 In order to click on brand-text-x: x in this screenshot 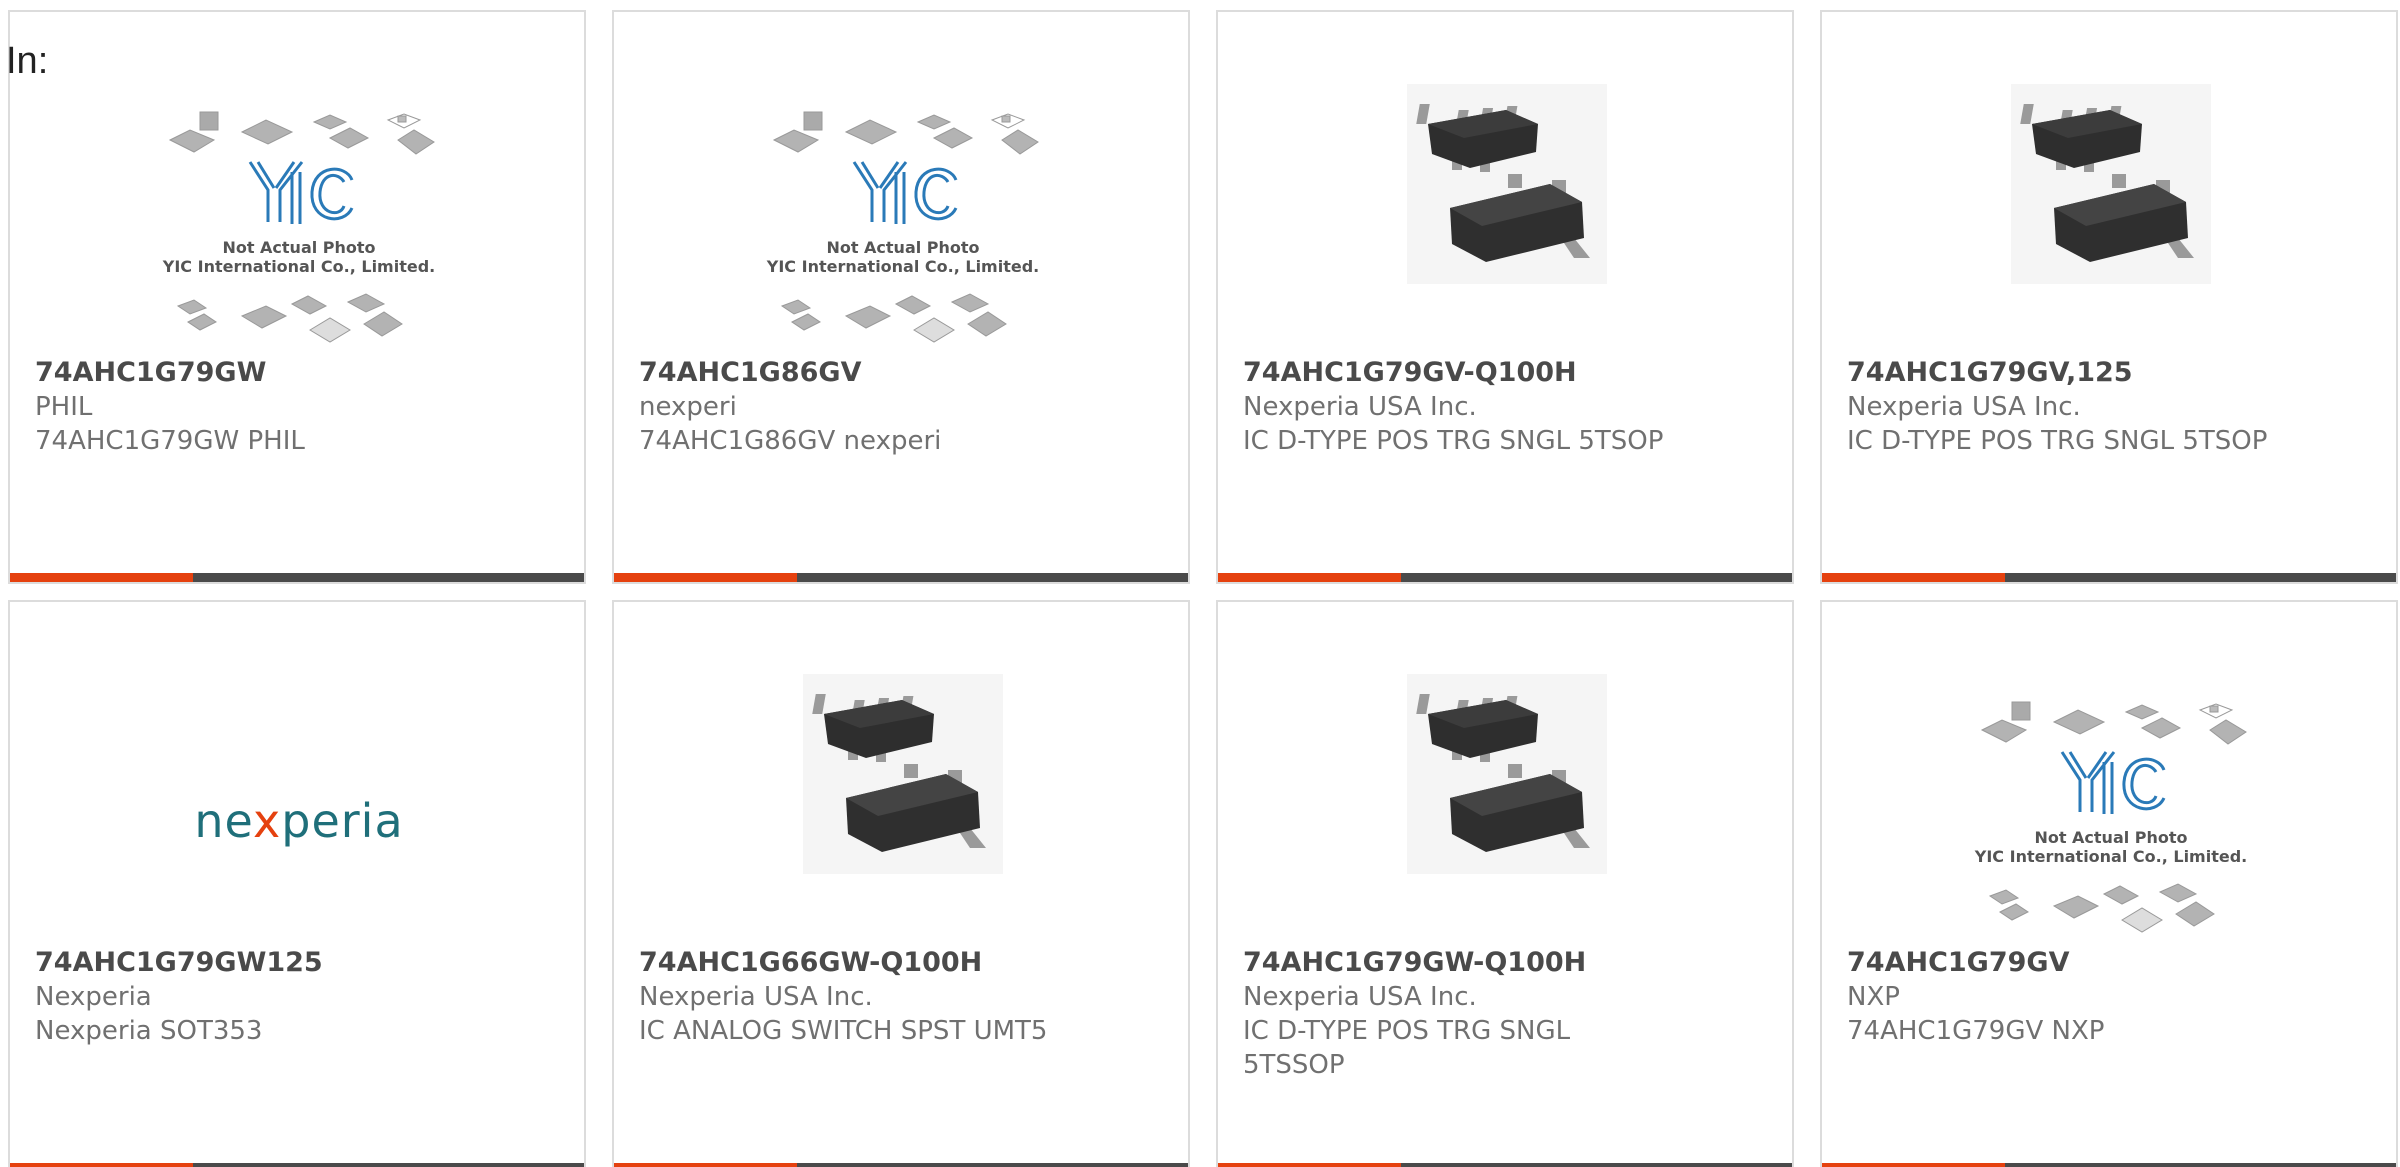, I will do `click(267, 821)`.